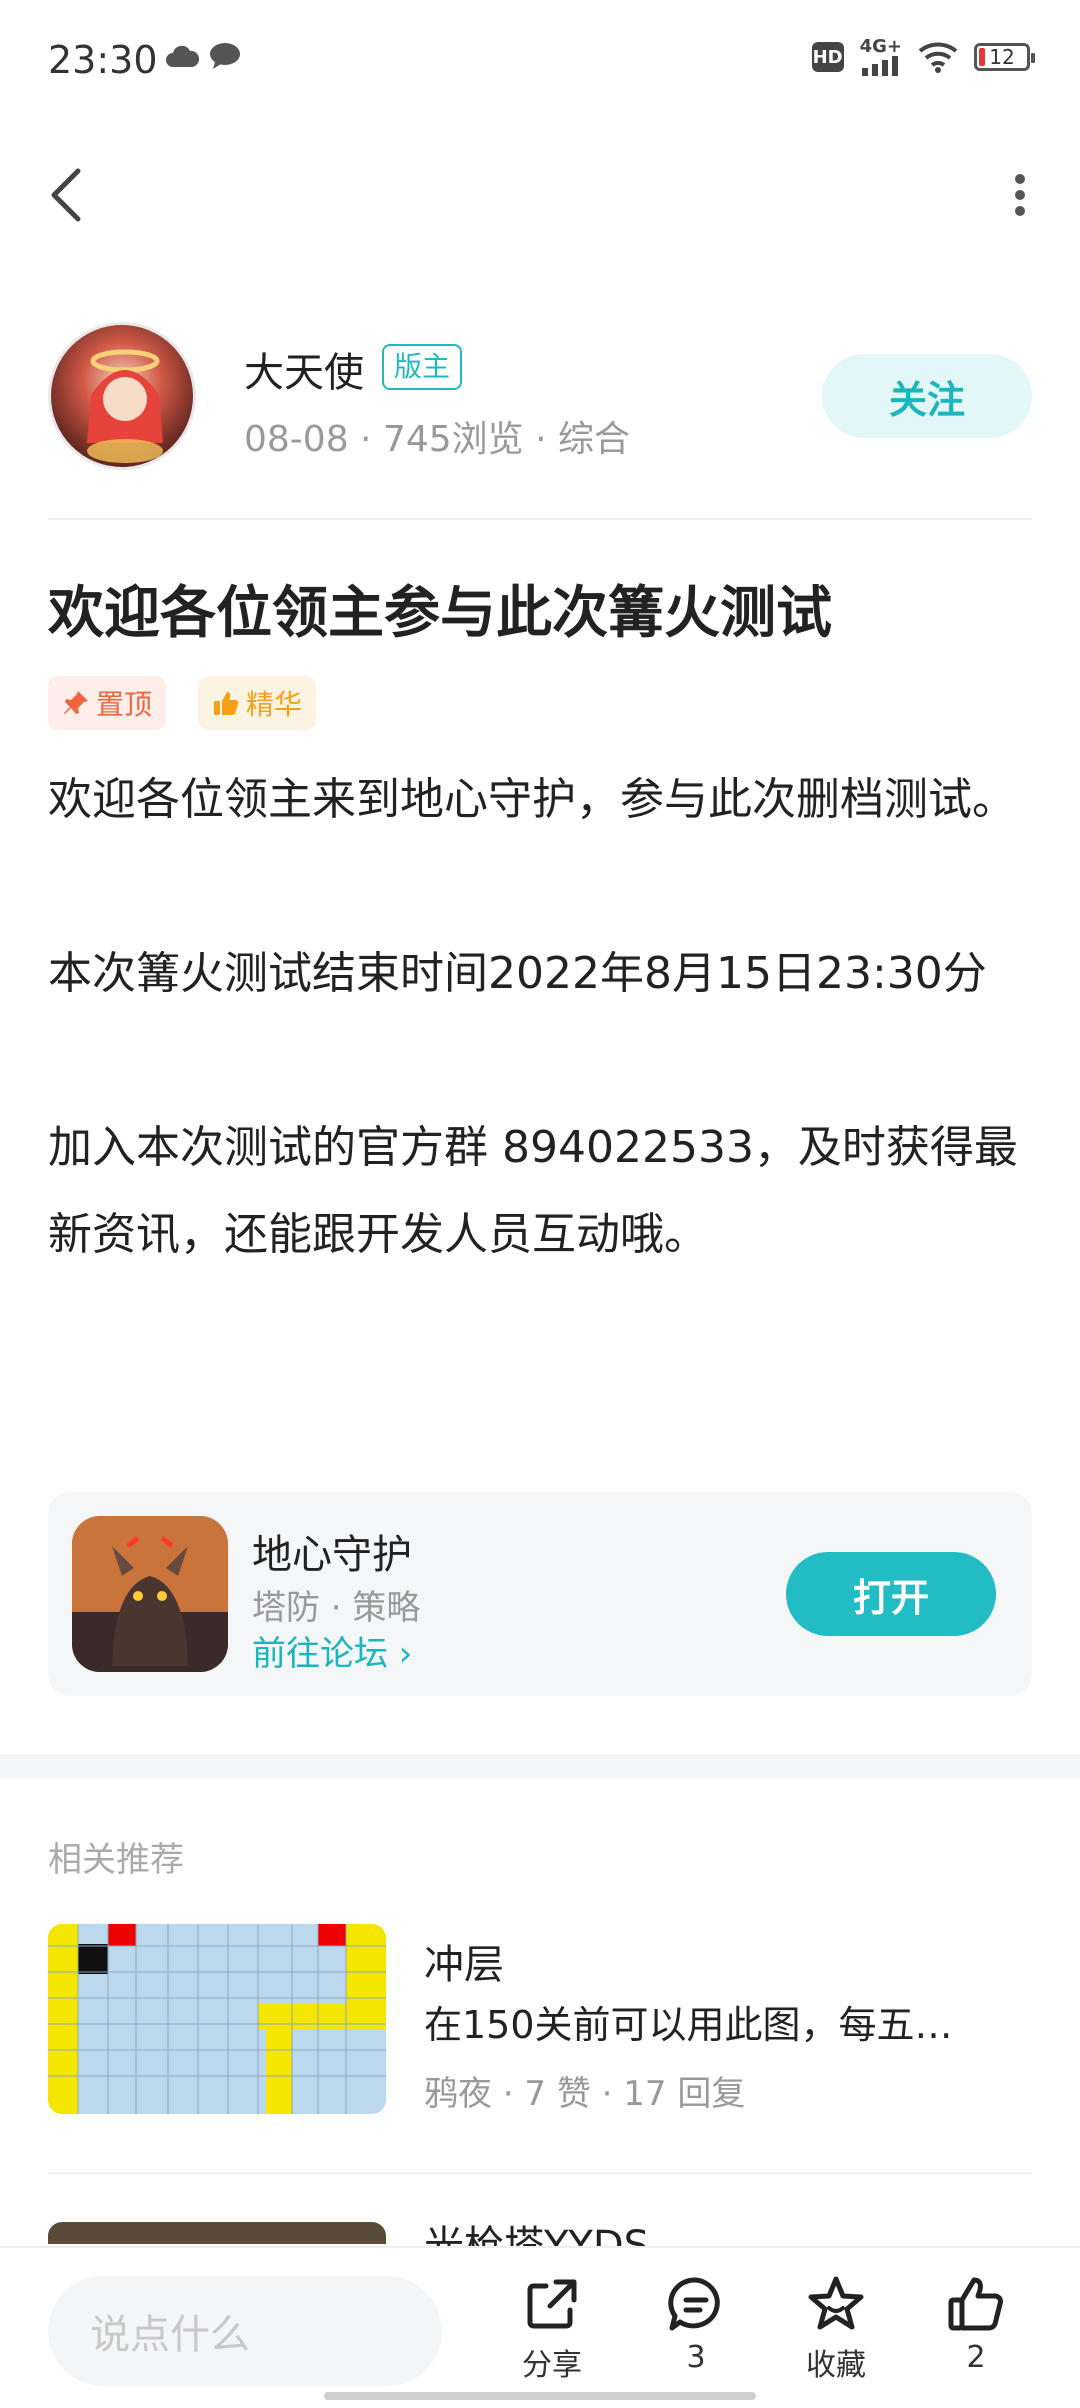  I want to click on follow-button: 关注, so click(927, 396).